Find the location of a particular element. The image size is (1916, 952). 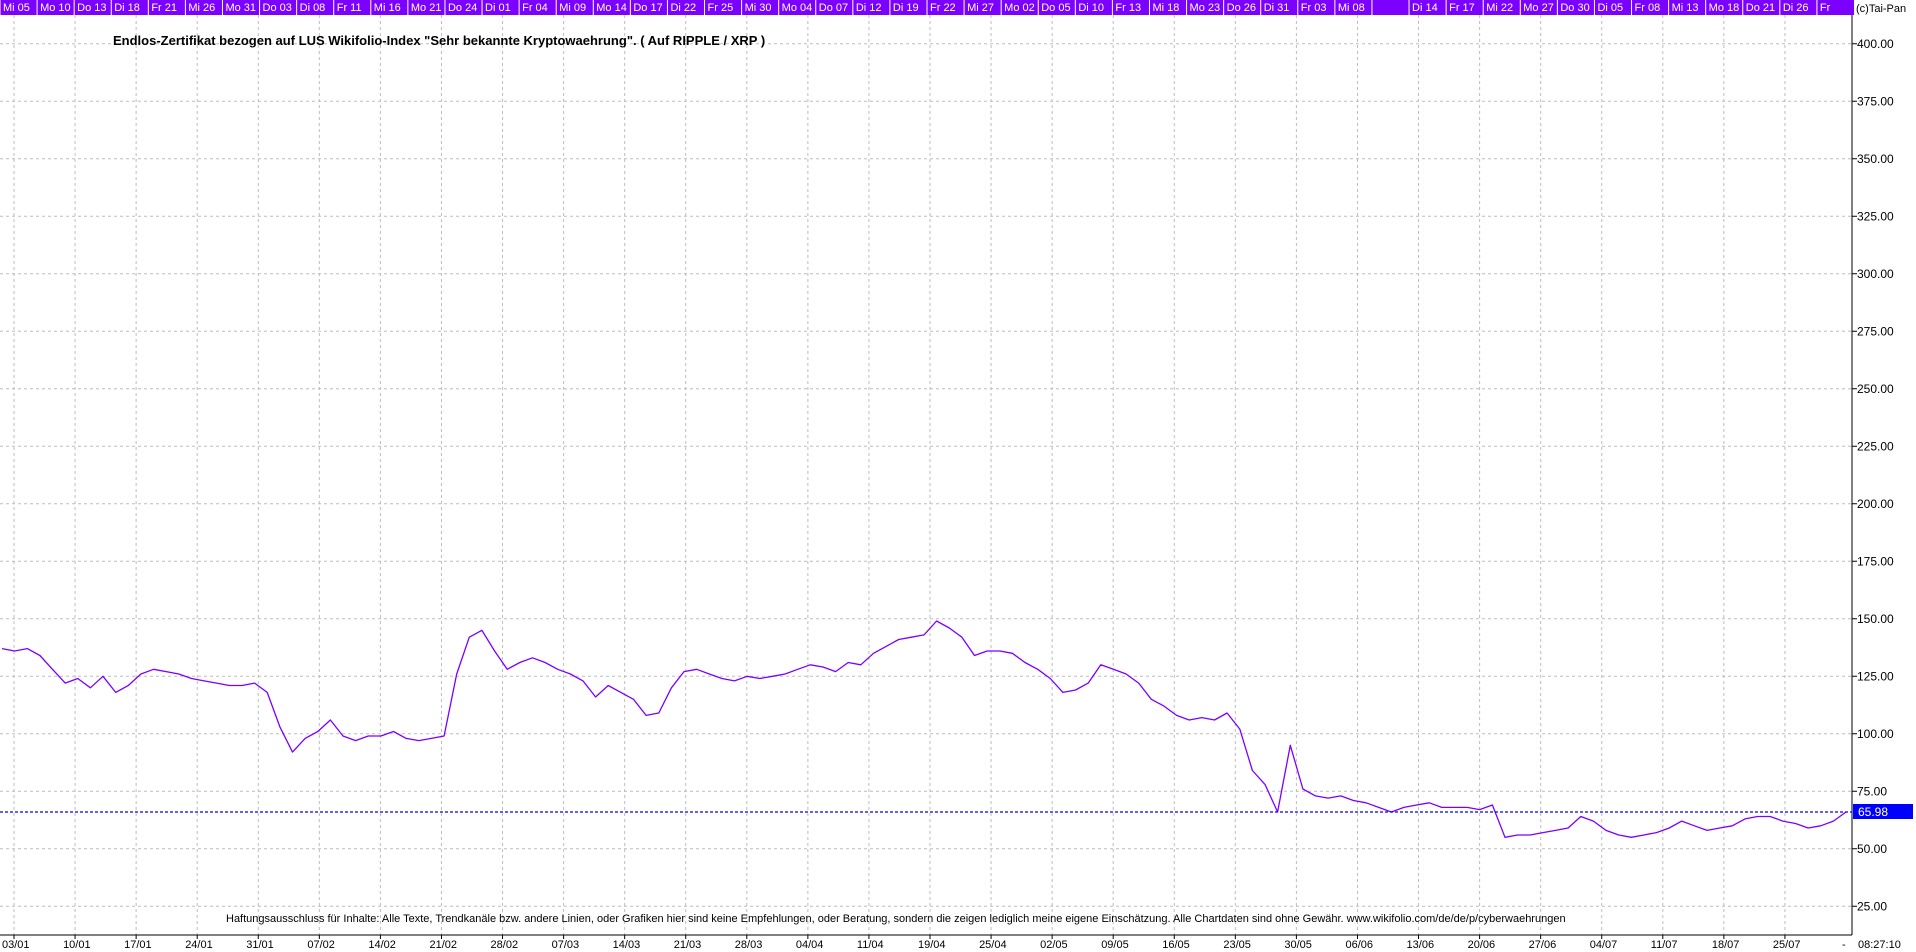

top-date-label: Mi 16 is located at coordinates (387, 8).